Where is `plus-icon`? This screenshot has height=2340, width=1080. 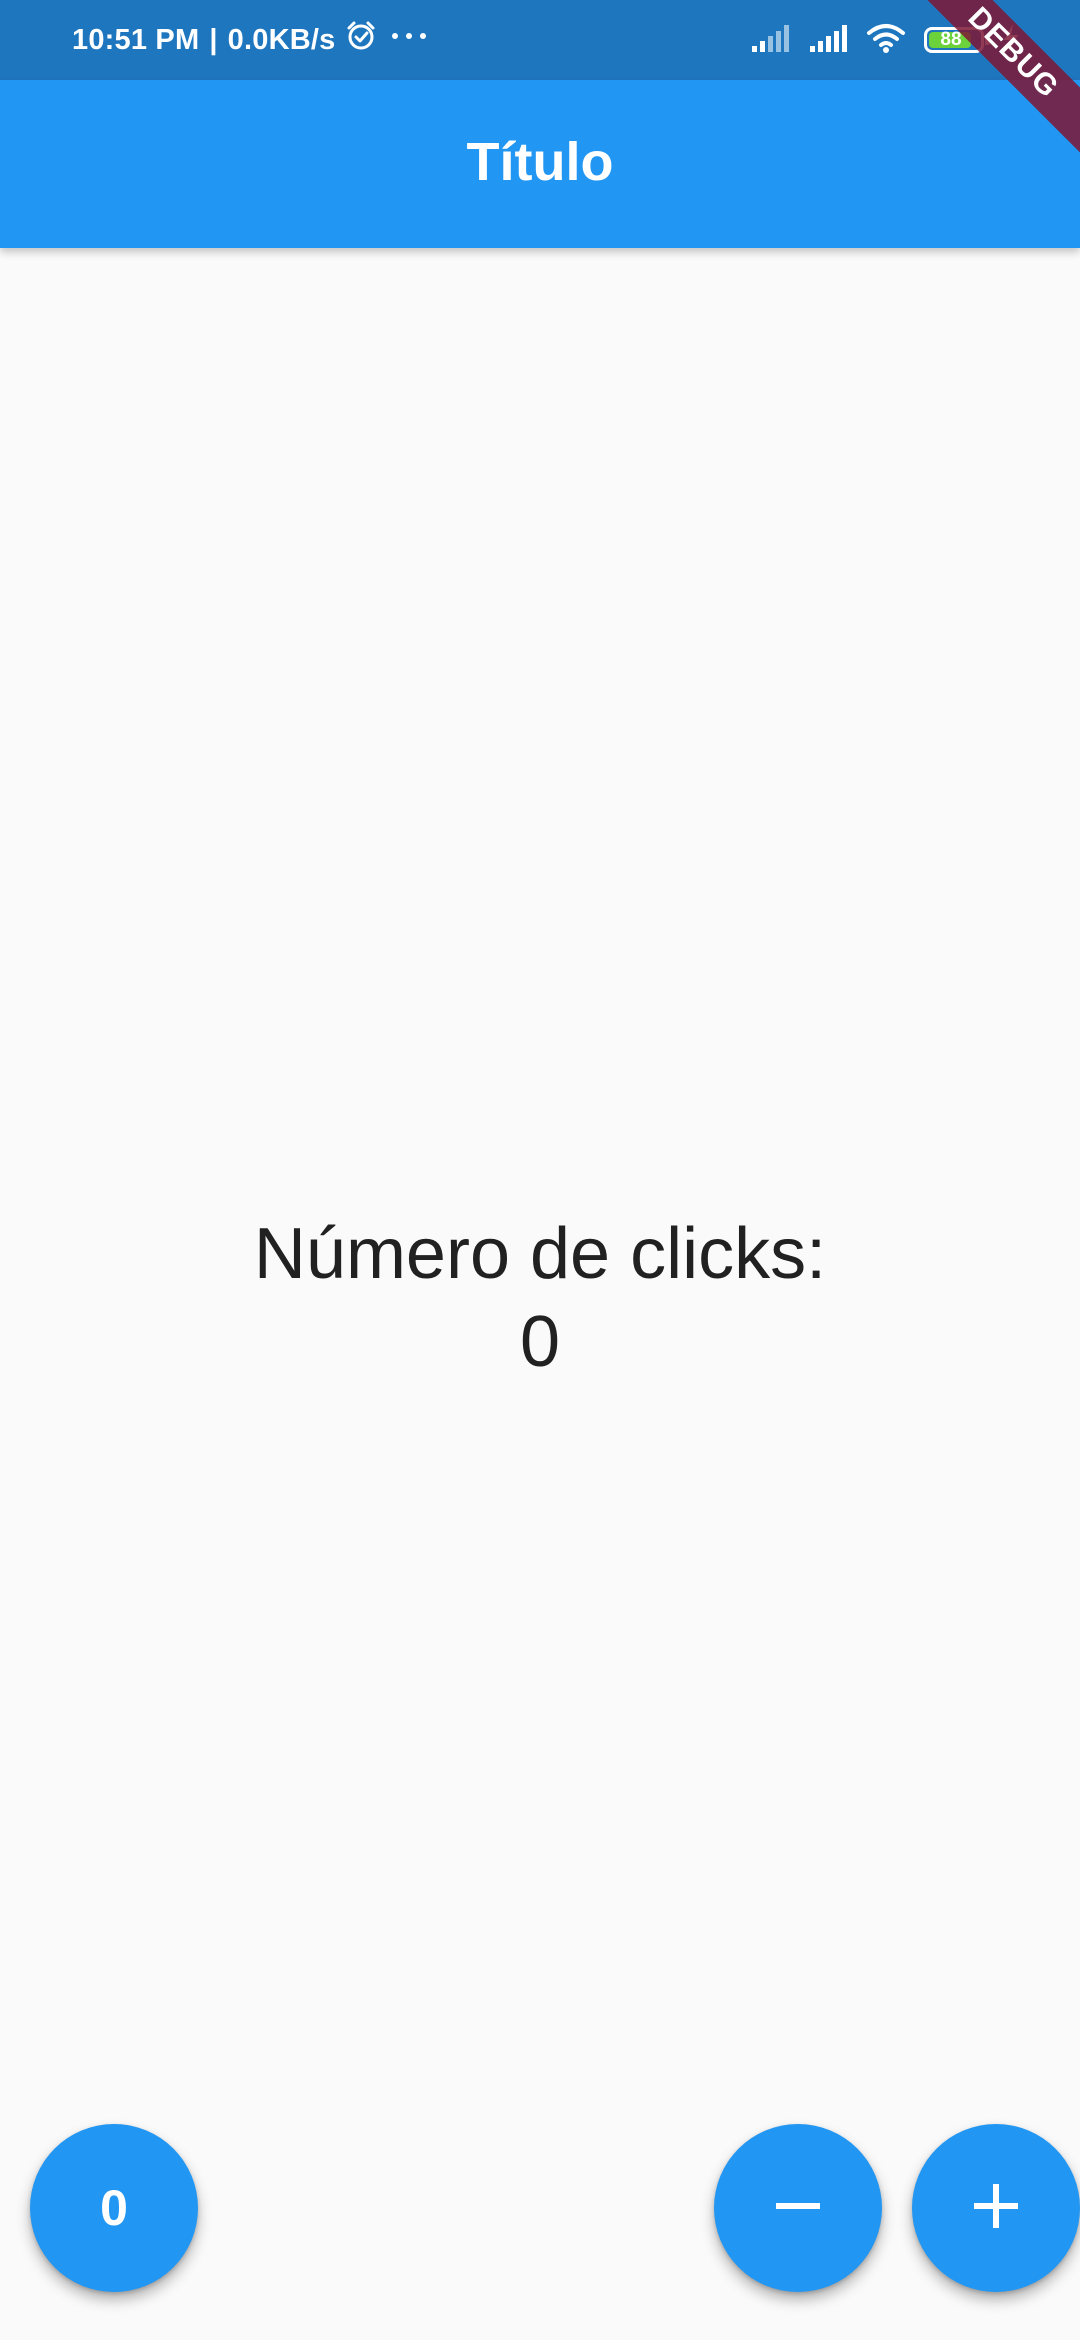
plus-icon is located at coordinates (996, 2208).